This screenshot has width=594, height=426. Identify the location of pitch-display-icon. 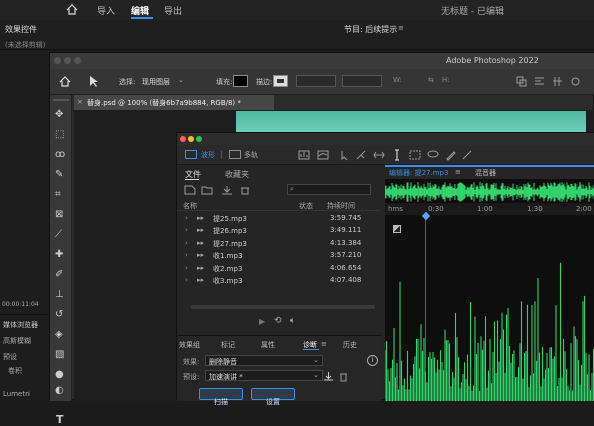
(323, 155).